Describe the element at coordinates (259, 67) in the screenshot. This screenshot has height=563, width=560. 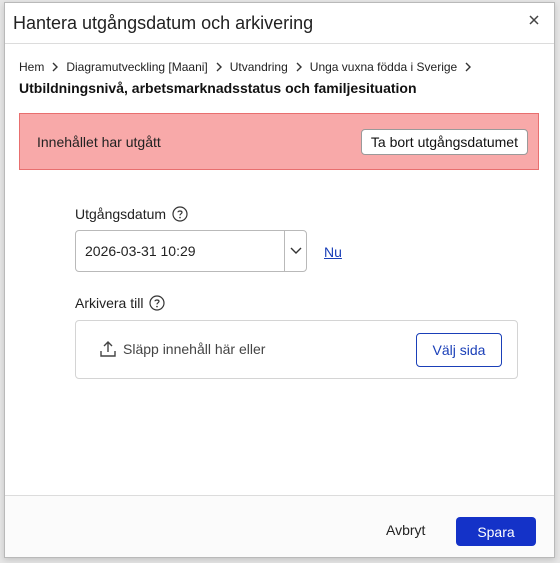
I see `breadcrumb-item-utvandring: Utvandring` at that location.